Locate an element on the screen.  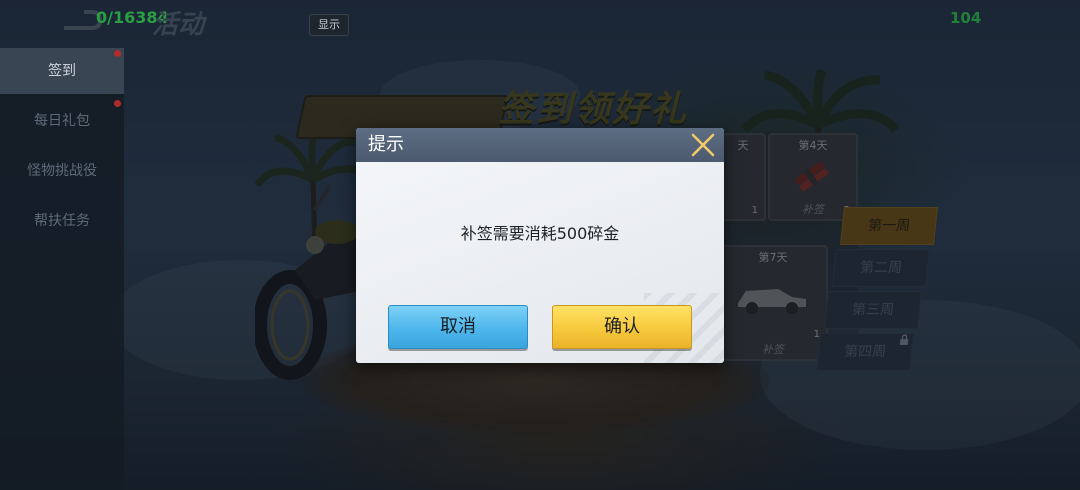
confirm-button: 确认 is located at coordinates (622, 327).